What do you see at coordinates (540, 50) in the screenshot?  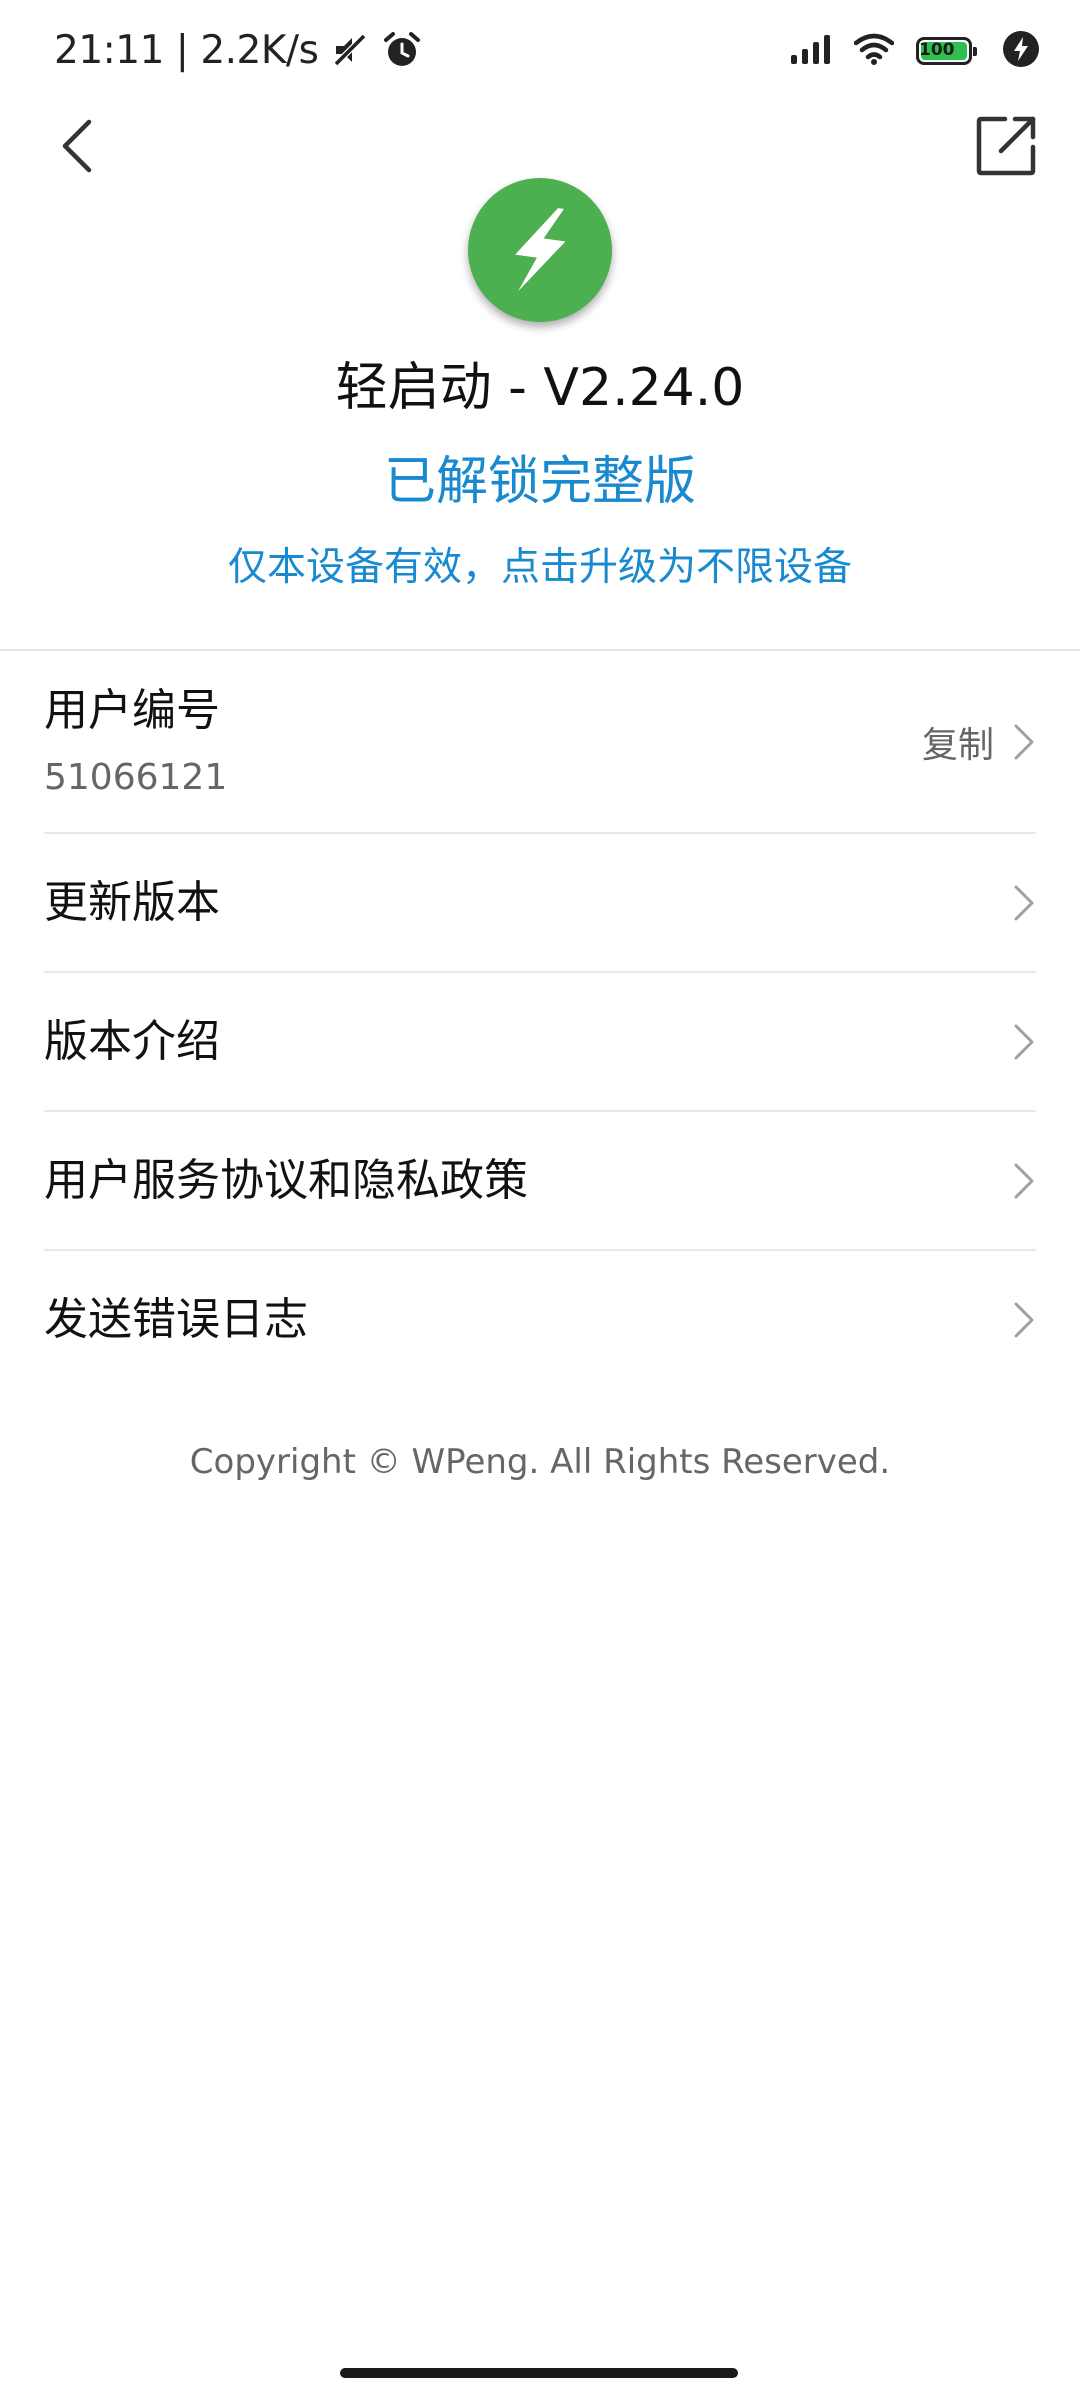 I see `status-bar: 21:11 | 2.2K/s 100` at bounding box center [540, 50].